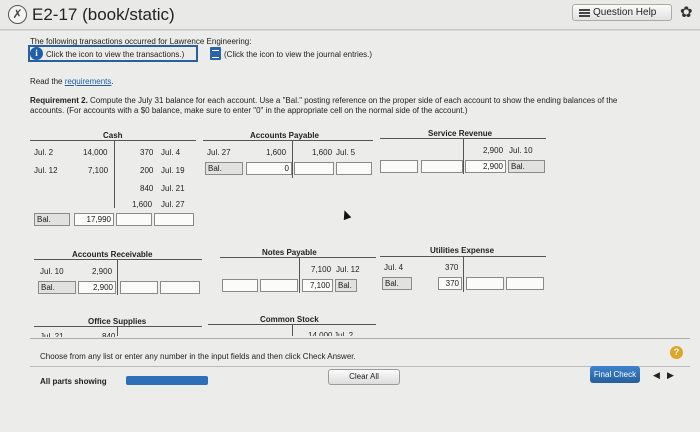 The image size is (700, 432). What do you see at coordinates (485, 166) in the screenshot?
I see `service-revenue-bal-amount: 2,900` at bounding box center [485, 166].